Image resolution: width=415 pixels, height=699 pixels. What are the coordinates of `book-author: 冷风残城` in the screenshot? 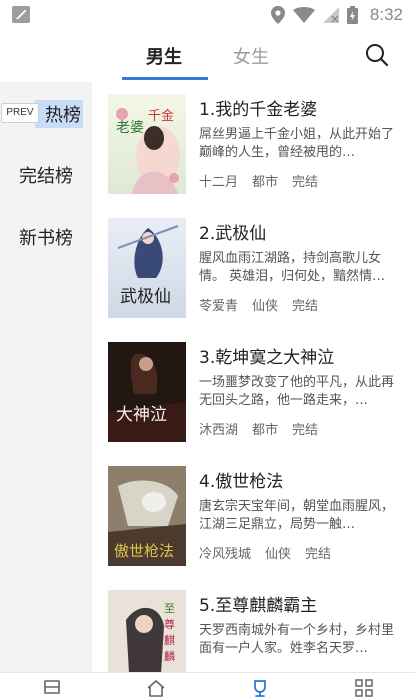 It's located at (225, 554).